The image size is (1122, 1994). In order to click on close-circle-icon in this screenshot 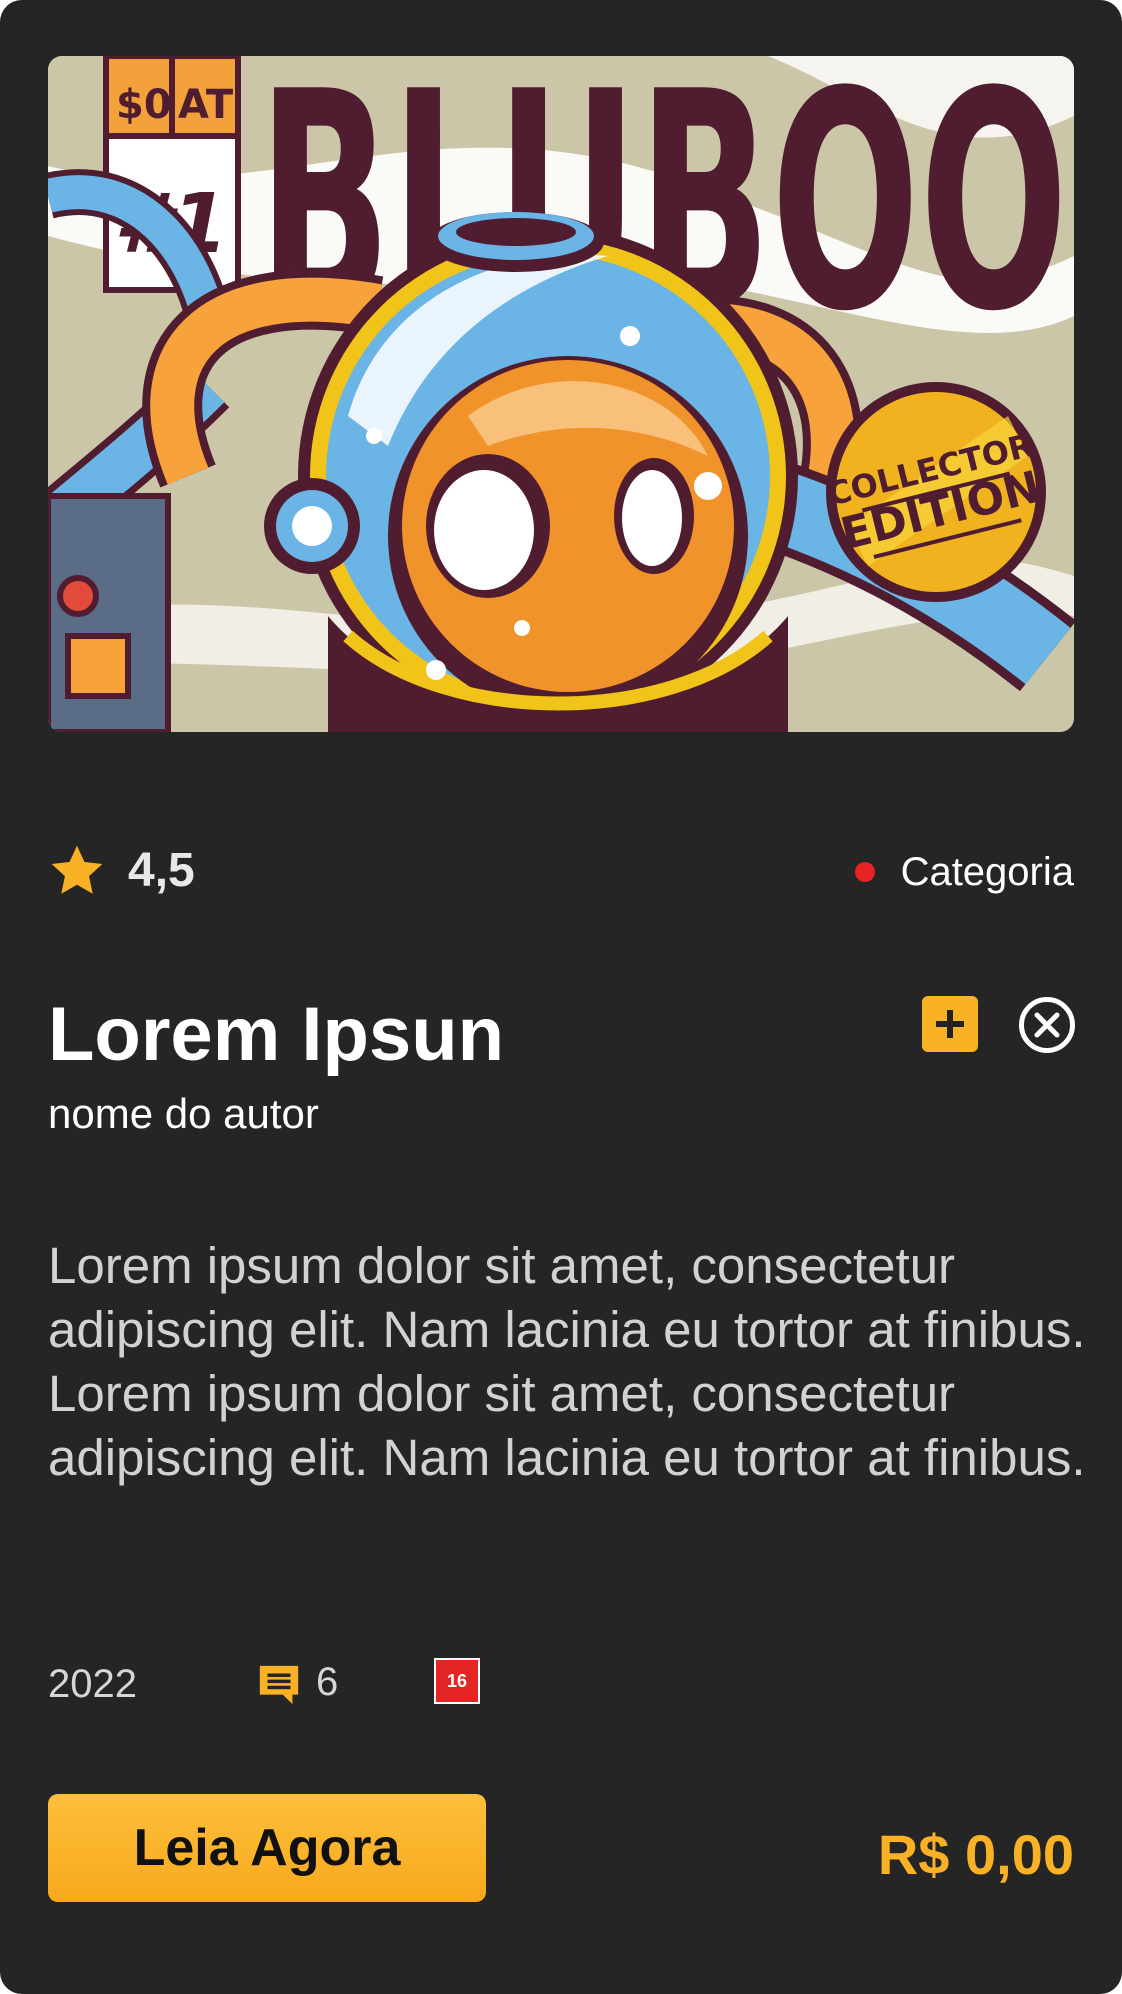, I will do `click(1047, 1025)`.